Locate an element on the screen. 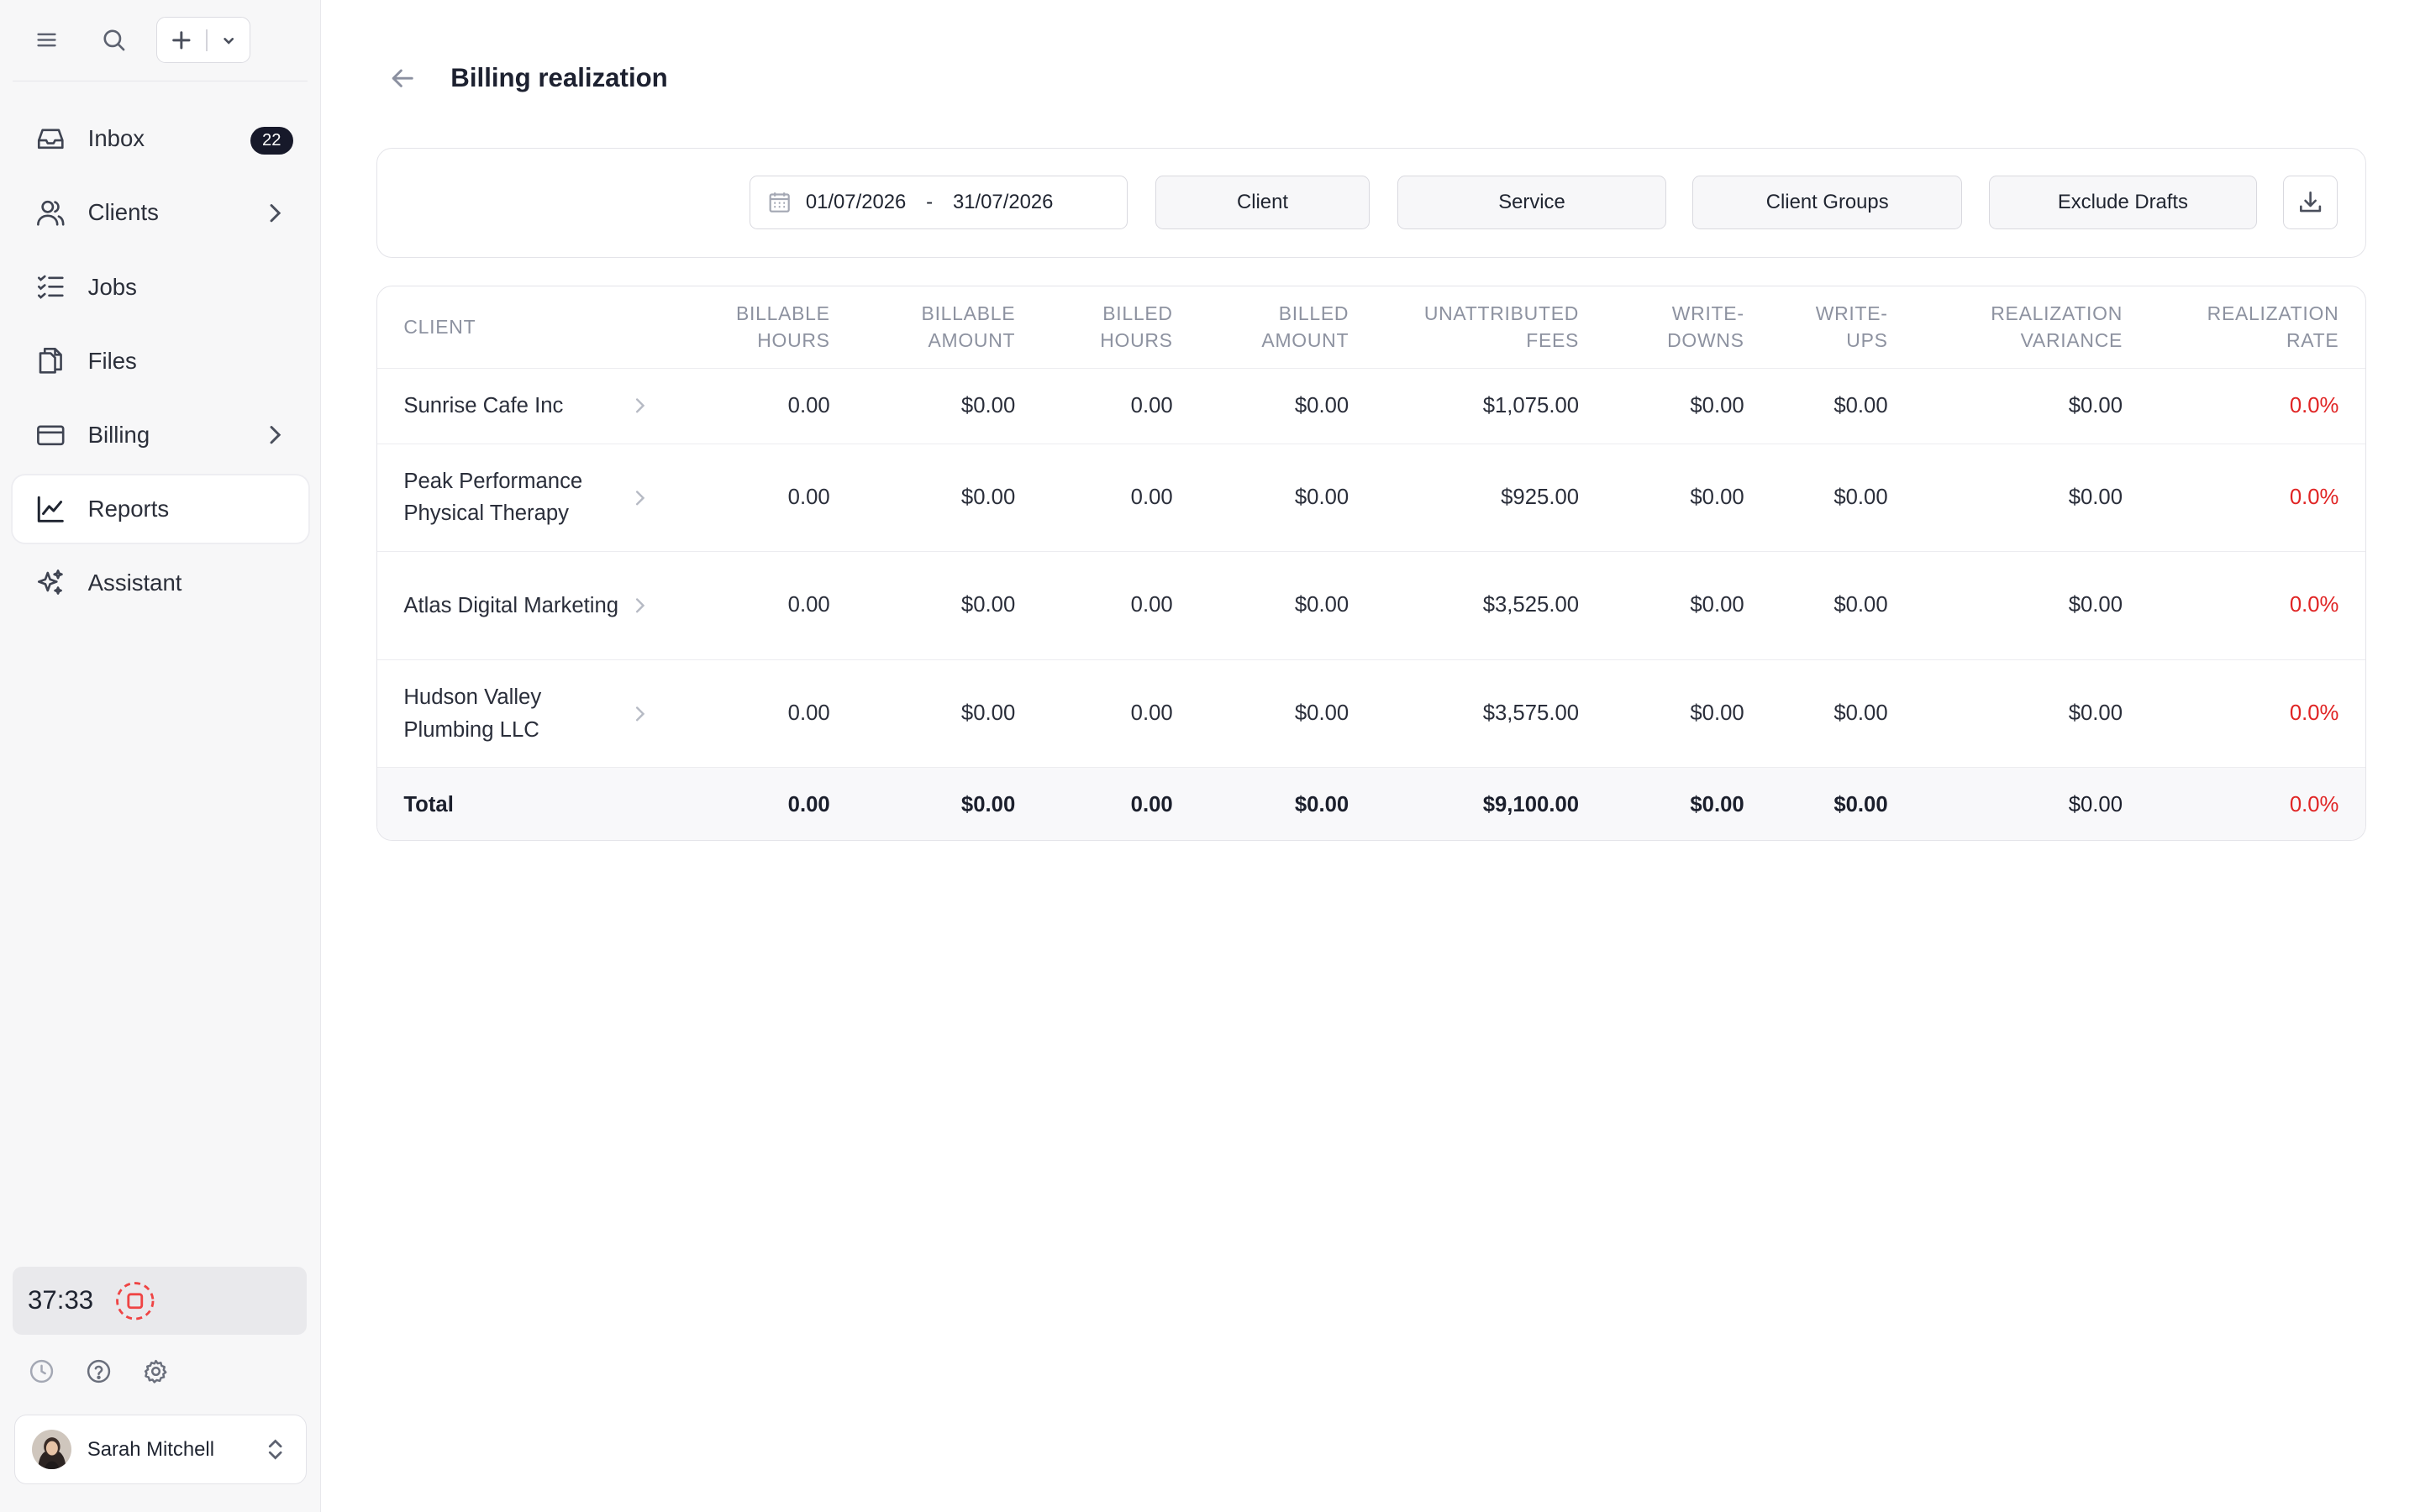  sidebar-item-label: Assistant is located at coordinates (134, 583).